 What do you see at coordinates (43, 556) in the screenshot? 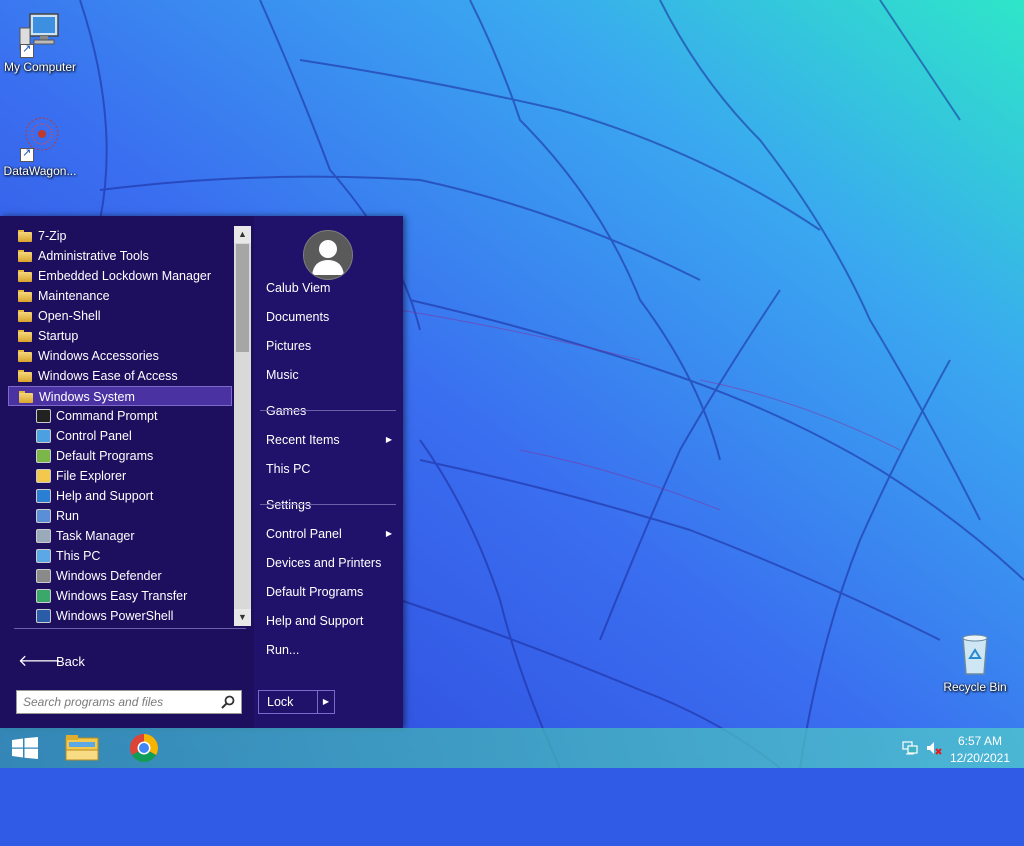
I see `this-pc-icon` at bounding box center [43, 556].